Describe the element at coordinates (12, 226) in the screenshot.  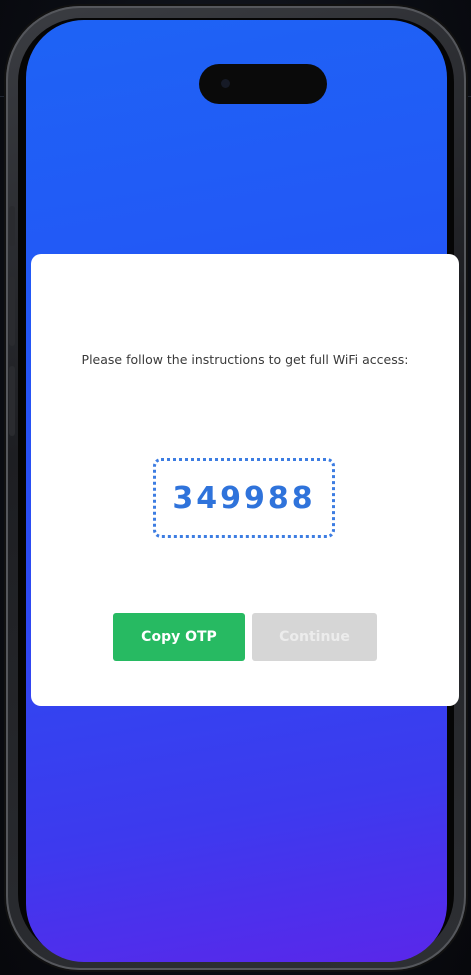
I see `action-button` at that location.